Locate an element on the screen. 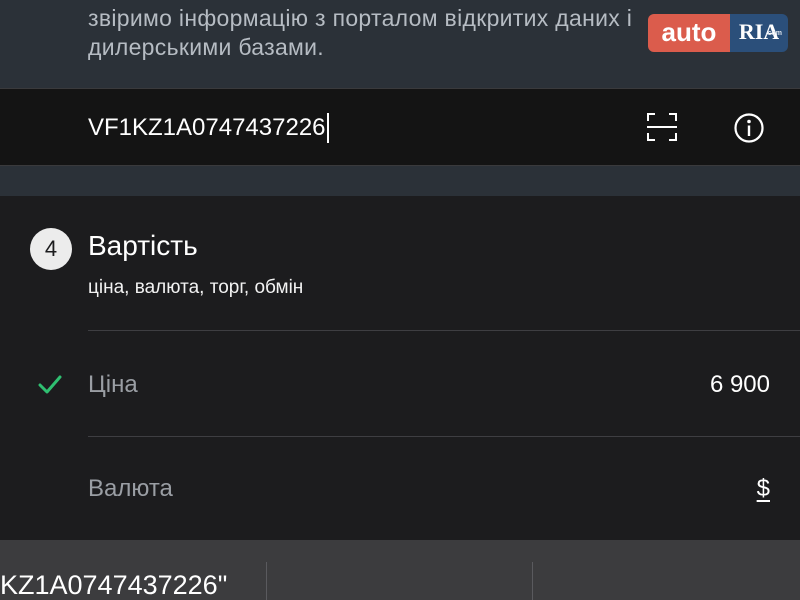 Image resolution: width=800 pixels, height=600 pixels. keyboard-suggestion: KZ1A0747437226" is located at coordinates (113, 585).